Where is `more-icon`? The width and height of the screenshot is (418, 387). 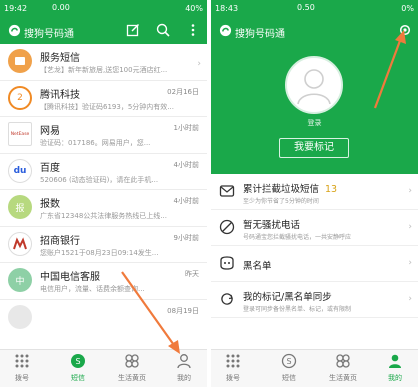
more-icon is located at coordinates (193, 30).